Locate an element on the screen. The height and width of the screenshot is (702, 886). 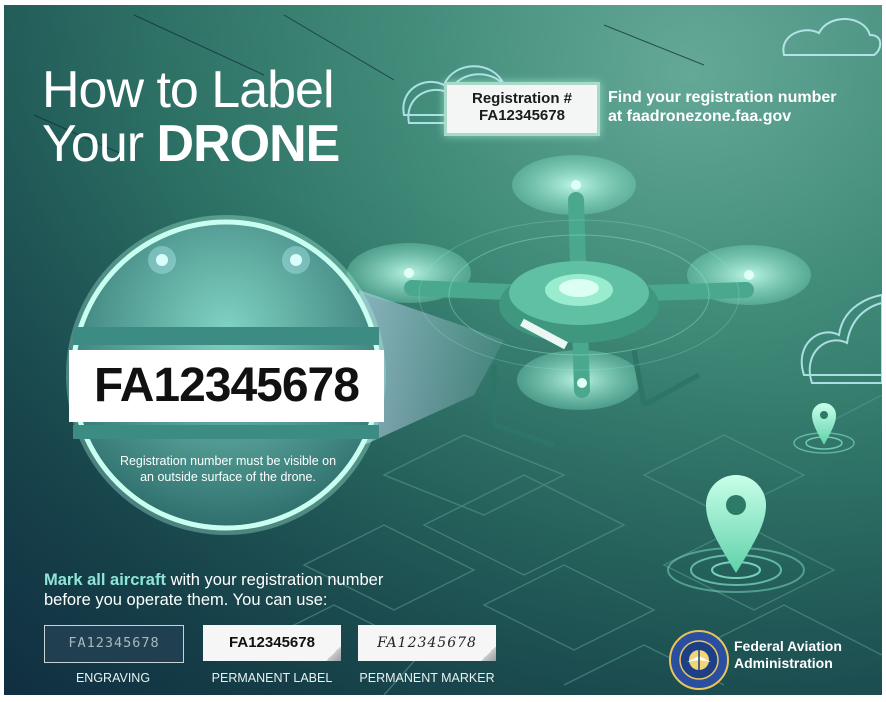
pin-small-icon is located at coordinates (824, 428).